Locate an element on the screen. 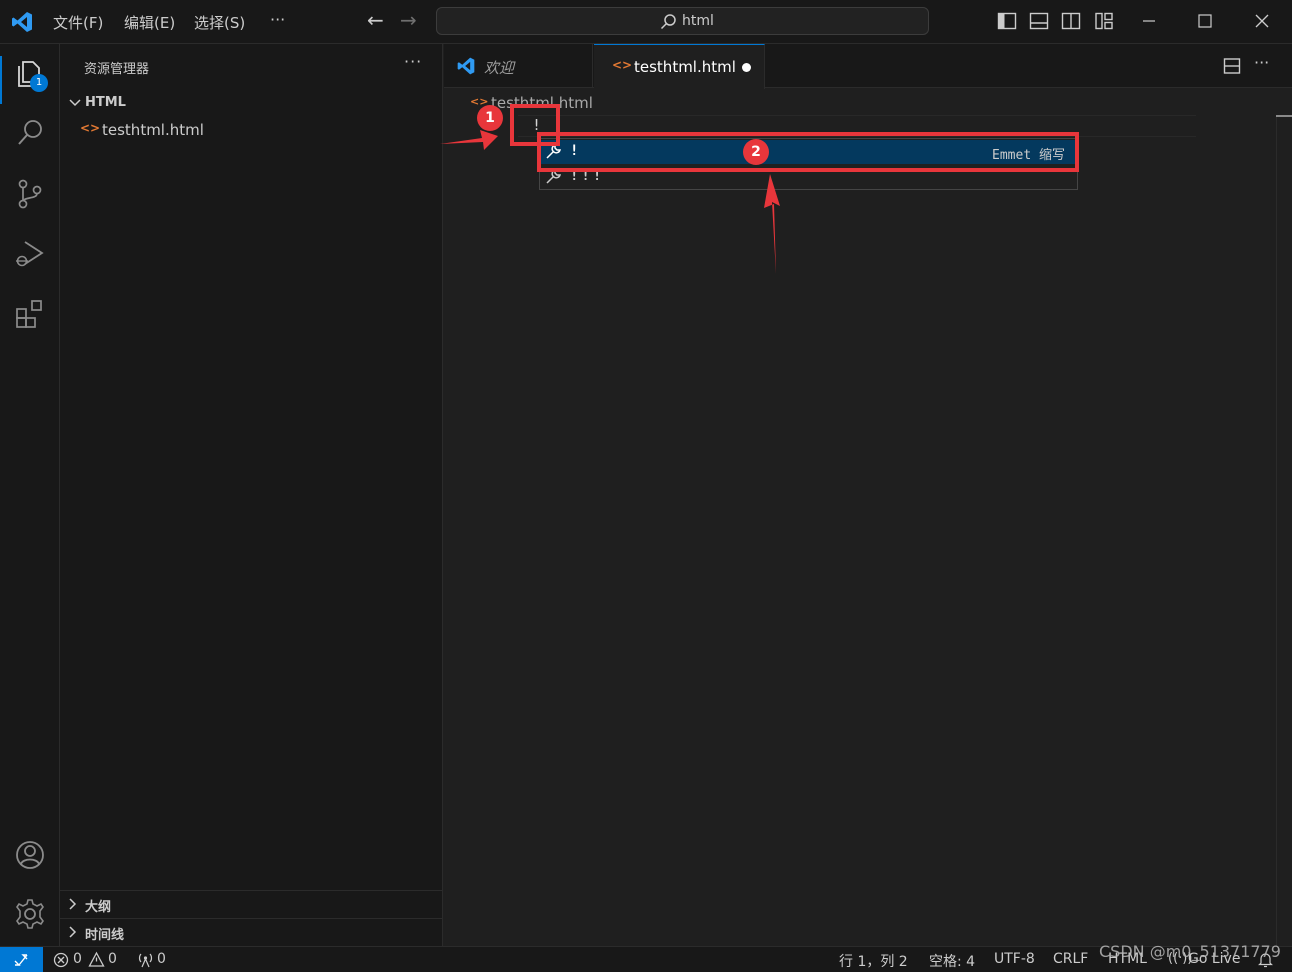 The height and width of the screenshot is (972, 1292). remote-icon is located at coordinates (21, 960).